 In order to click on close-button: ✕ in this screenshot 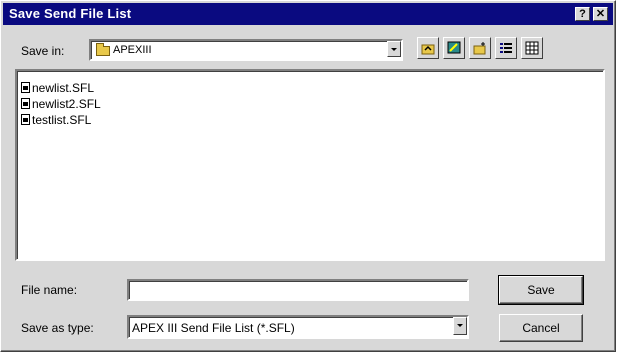, I will do `click(600, 14)`.